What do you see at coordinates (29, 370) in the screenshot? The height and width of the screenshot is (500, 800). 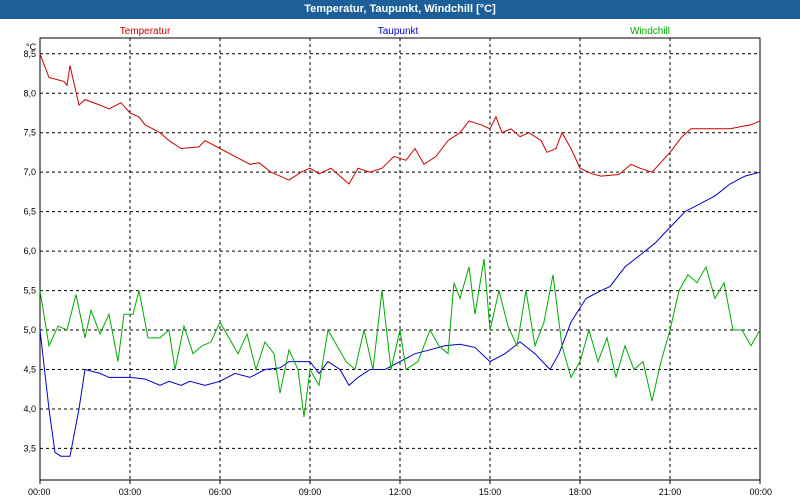 I see `y-tick-label: 4,5` at bounding box center [29, 370].